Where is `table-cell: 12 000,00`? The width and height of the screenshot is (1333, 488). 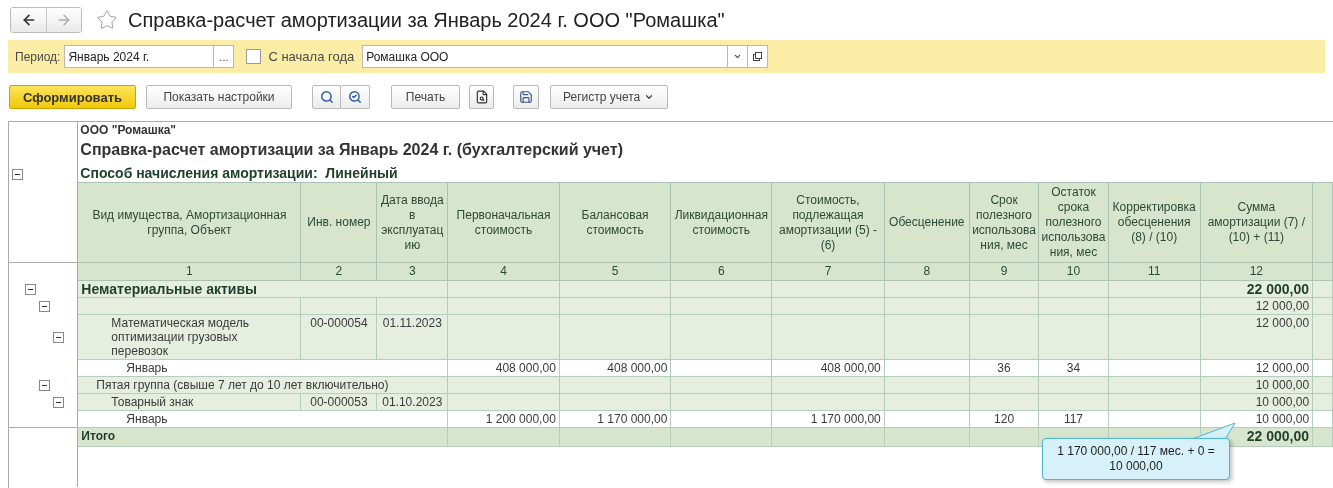
table-cell: 12 000,00 is located at coordinates (1256, 337).